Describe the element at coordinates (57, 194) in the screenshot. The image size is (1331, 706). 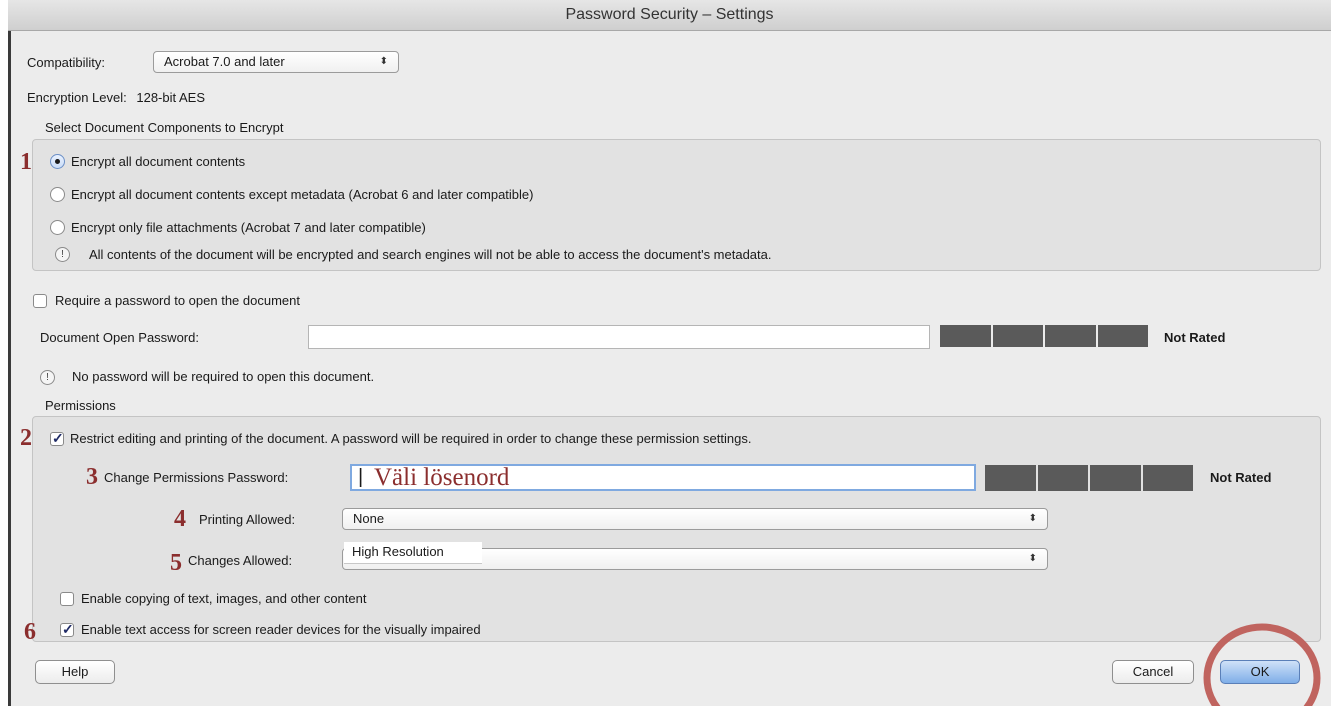
I see `radio-encrypt-except-metadata` at that location.